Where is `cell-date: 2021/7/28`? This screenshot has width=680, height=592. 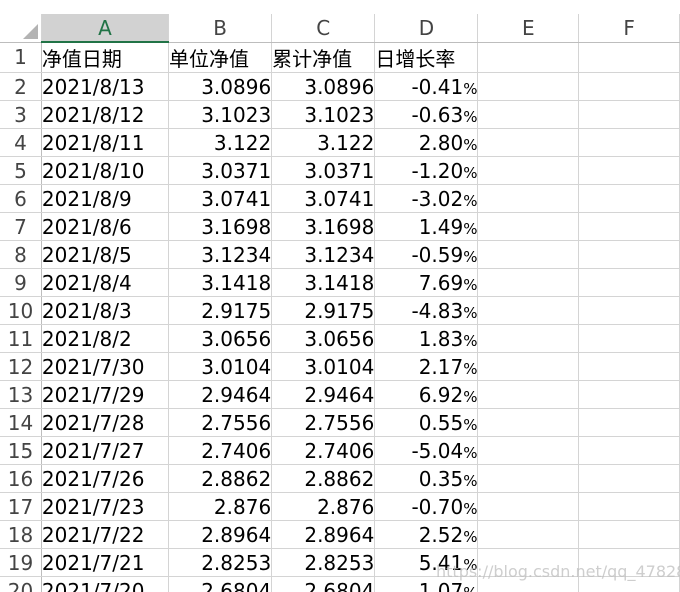
cell-date: 2021/7/28 is located at coordinates (105, 422).